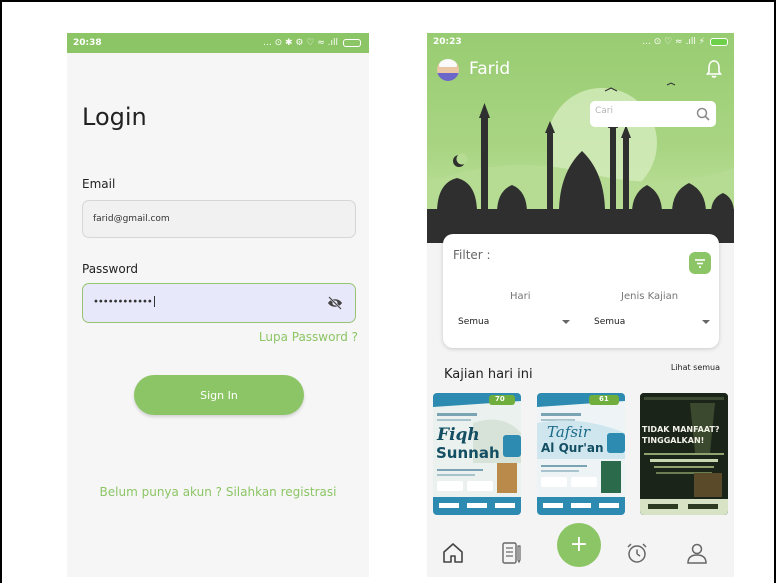 This screenshot has height=583, width=776. Describe the element at coordinates (703, 114) in the screenshot. I see `search-icon` at that location.